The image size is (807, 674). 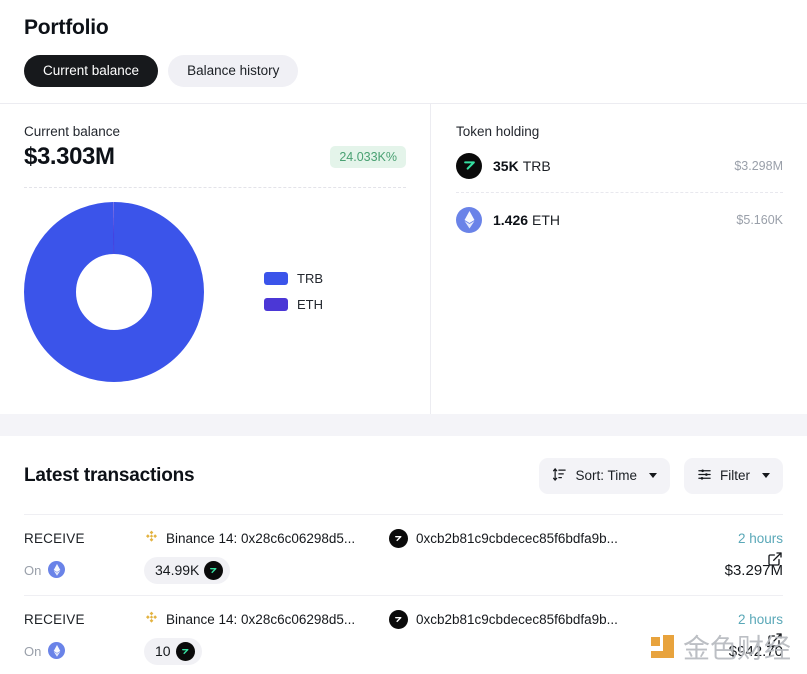 I want to click on transaction-amount: 10, so click(x=173, y=651).